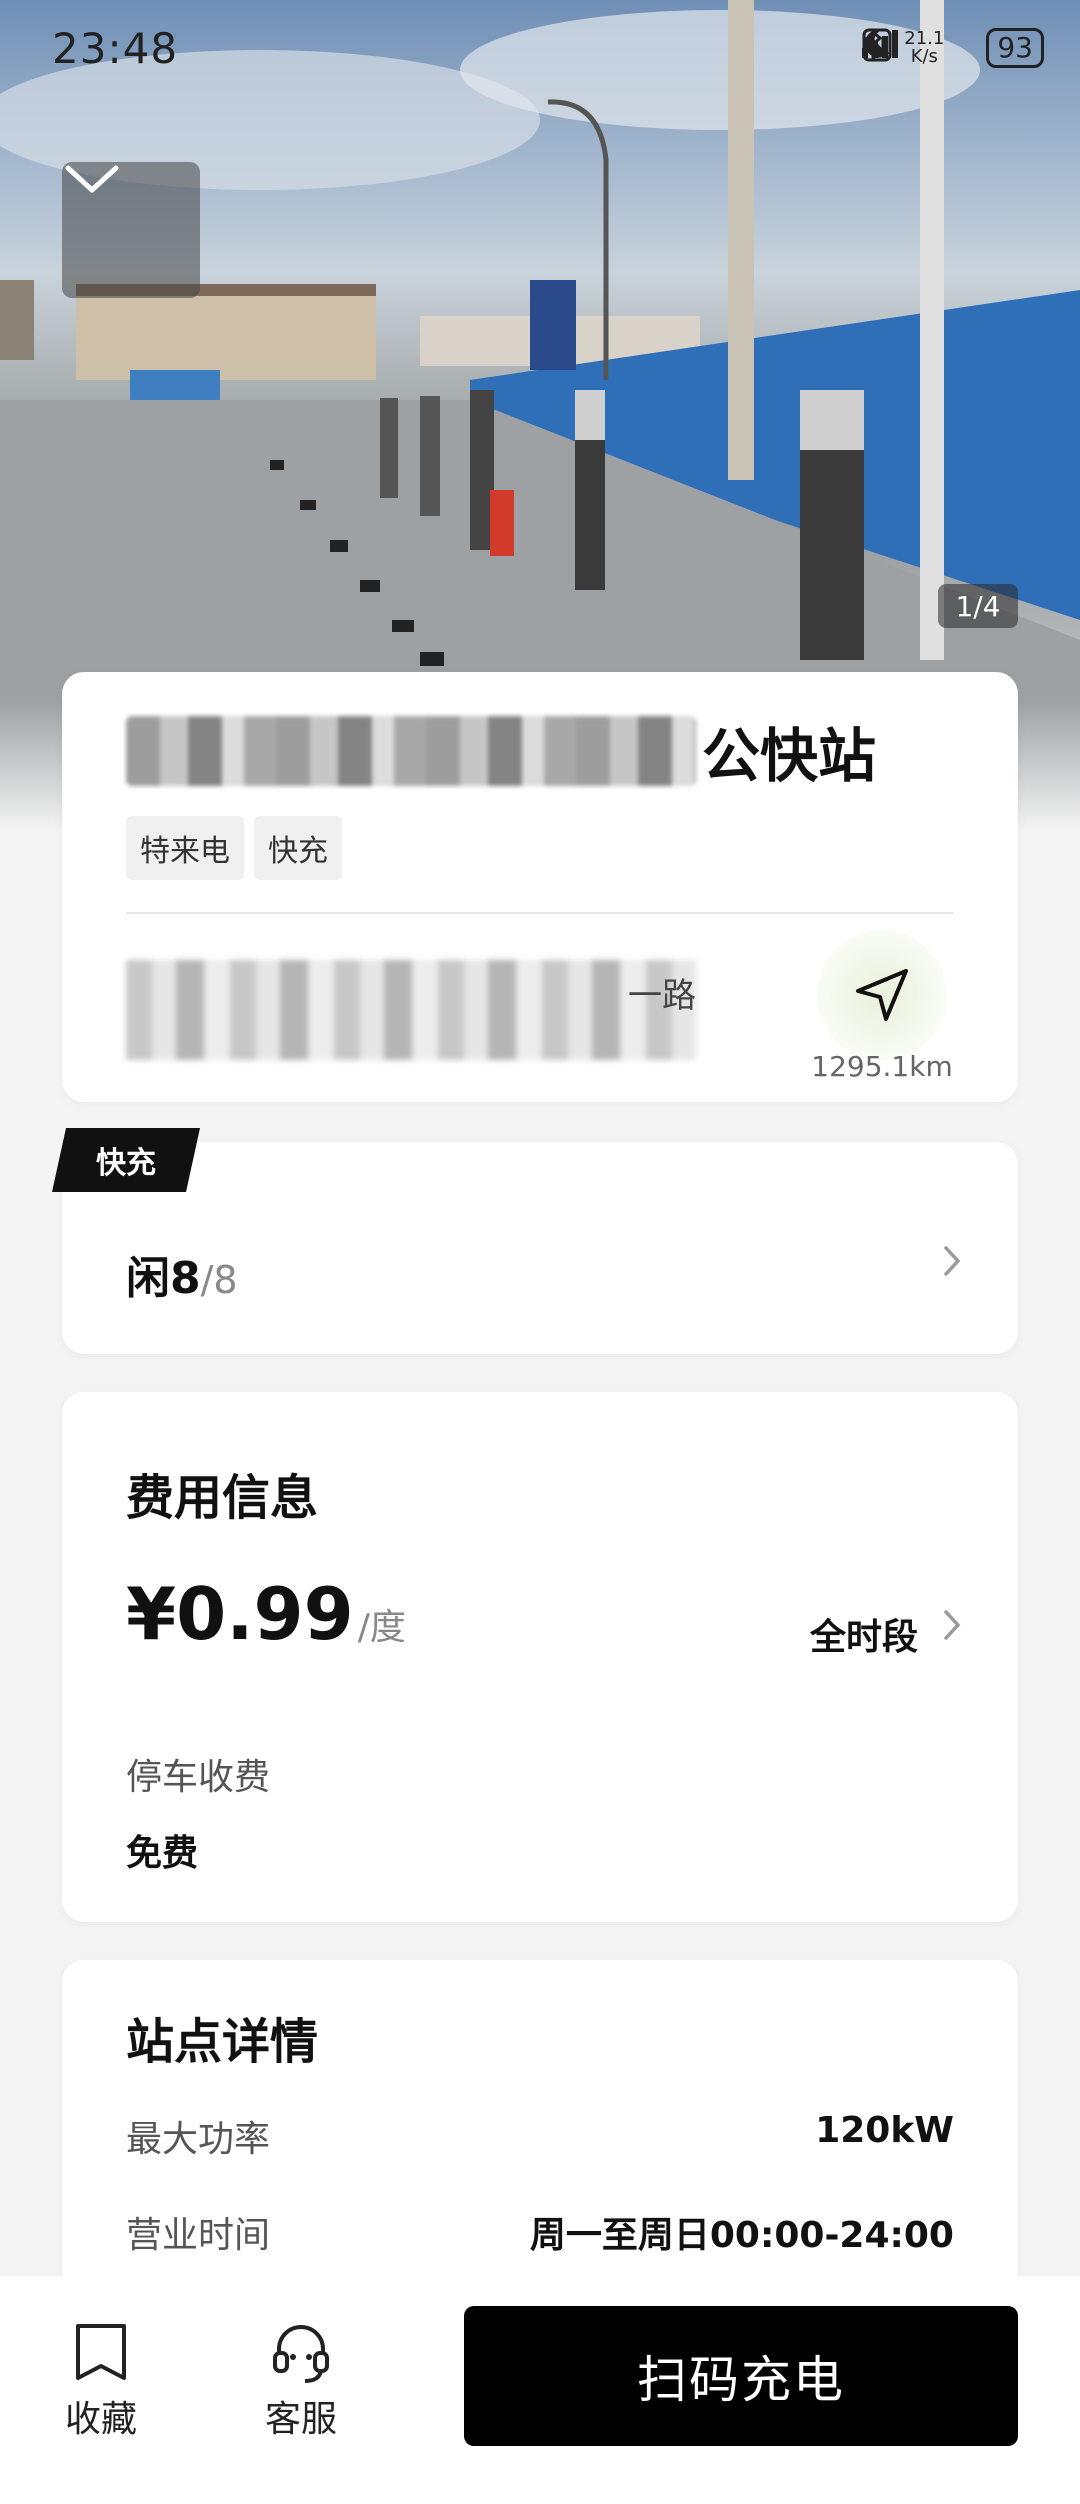  What do you see at coordinates (741, 2235) in the screenshot?
I see `business-hours-value: 周一至周日00:00-24:00` at bounding box center [741, 2235].